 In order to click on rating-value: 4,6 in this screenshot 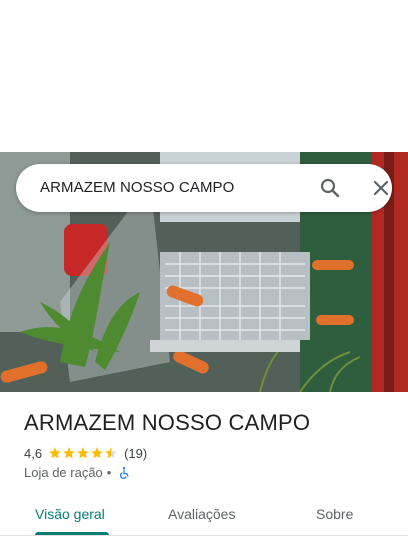, I will do `click(33, 453)`.